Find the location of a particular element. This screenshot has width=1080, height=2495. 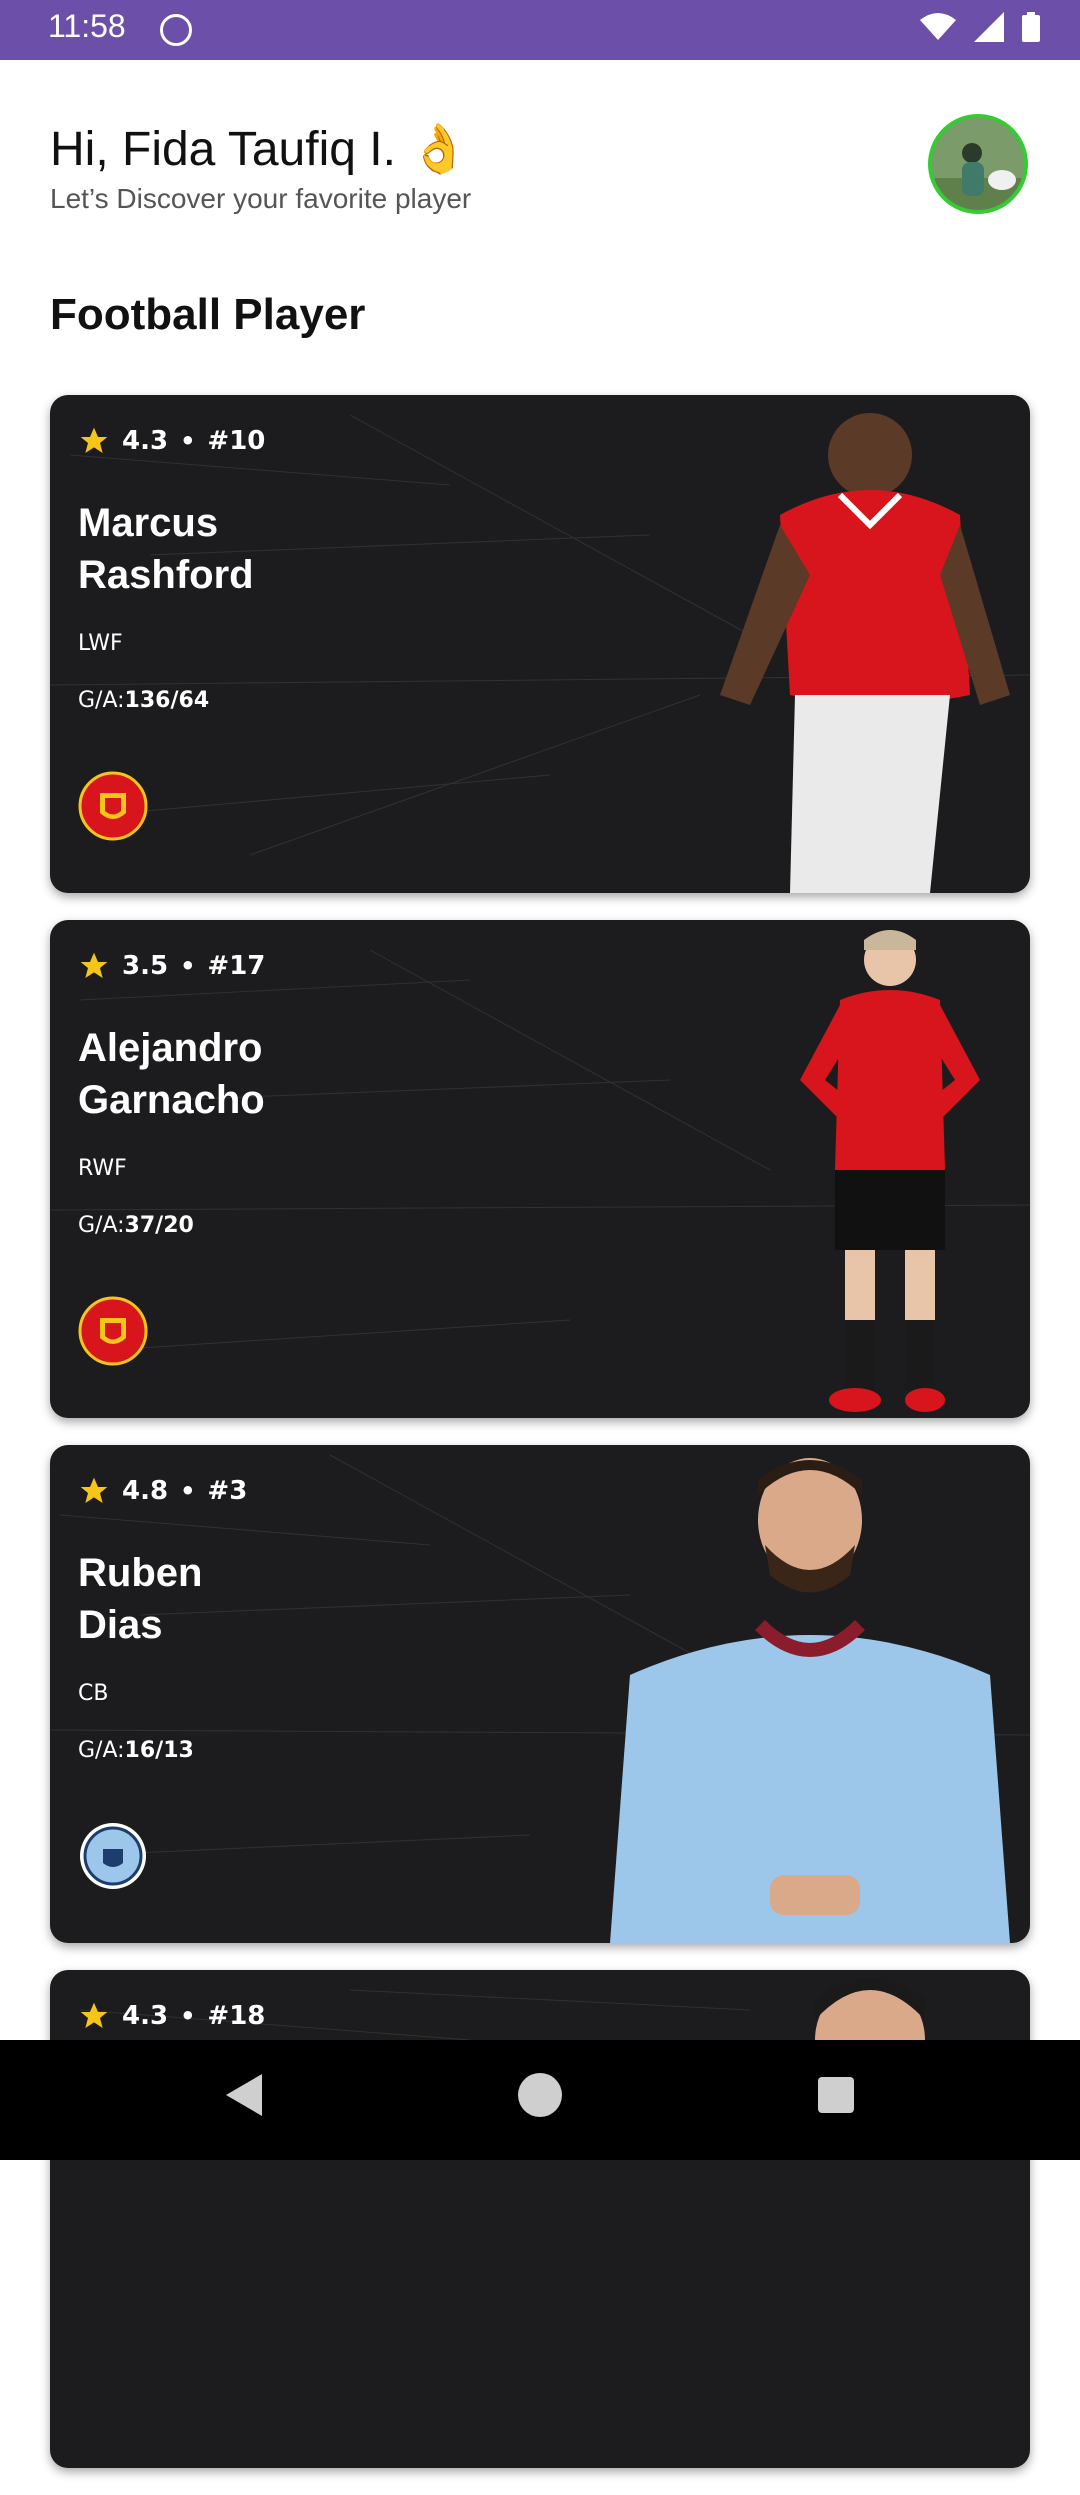

section-title: Football Player is located at coordinates (208, 314).